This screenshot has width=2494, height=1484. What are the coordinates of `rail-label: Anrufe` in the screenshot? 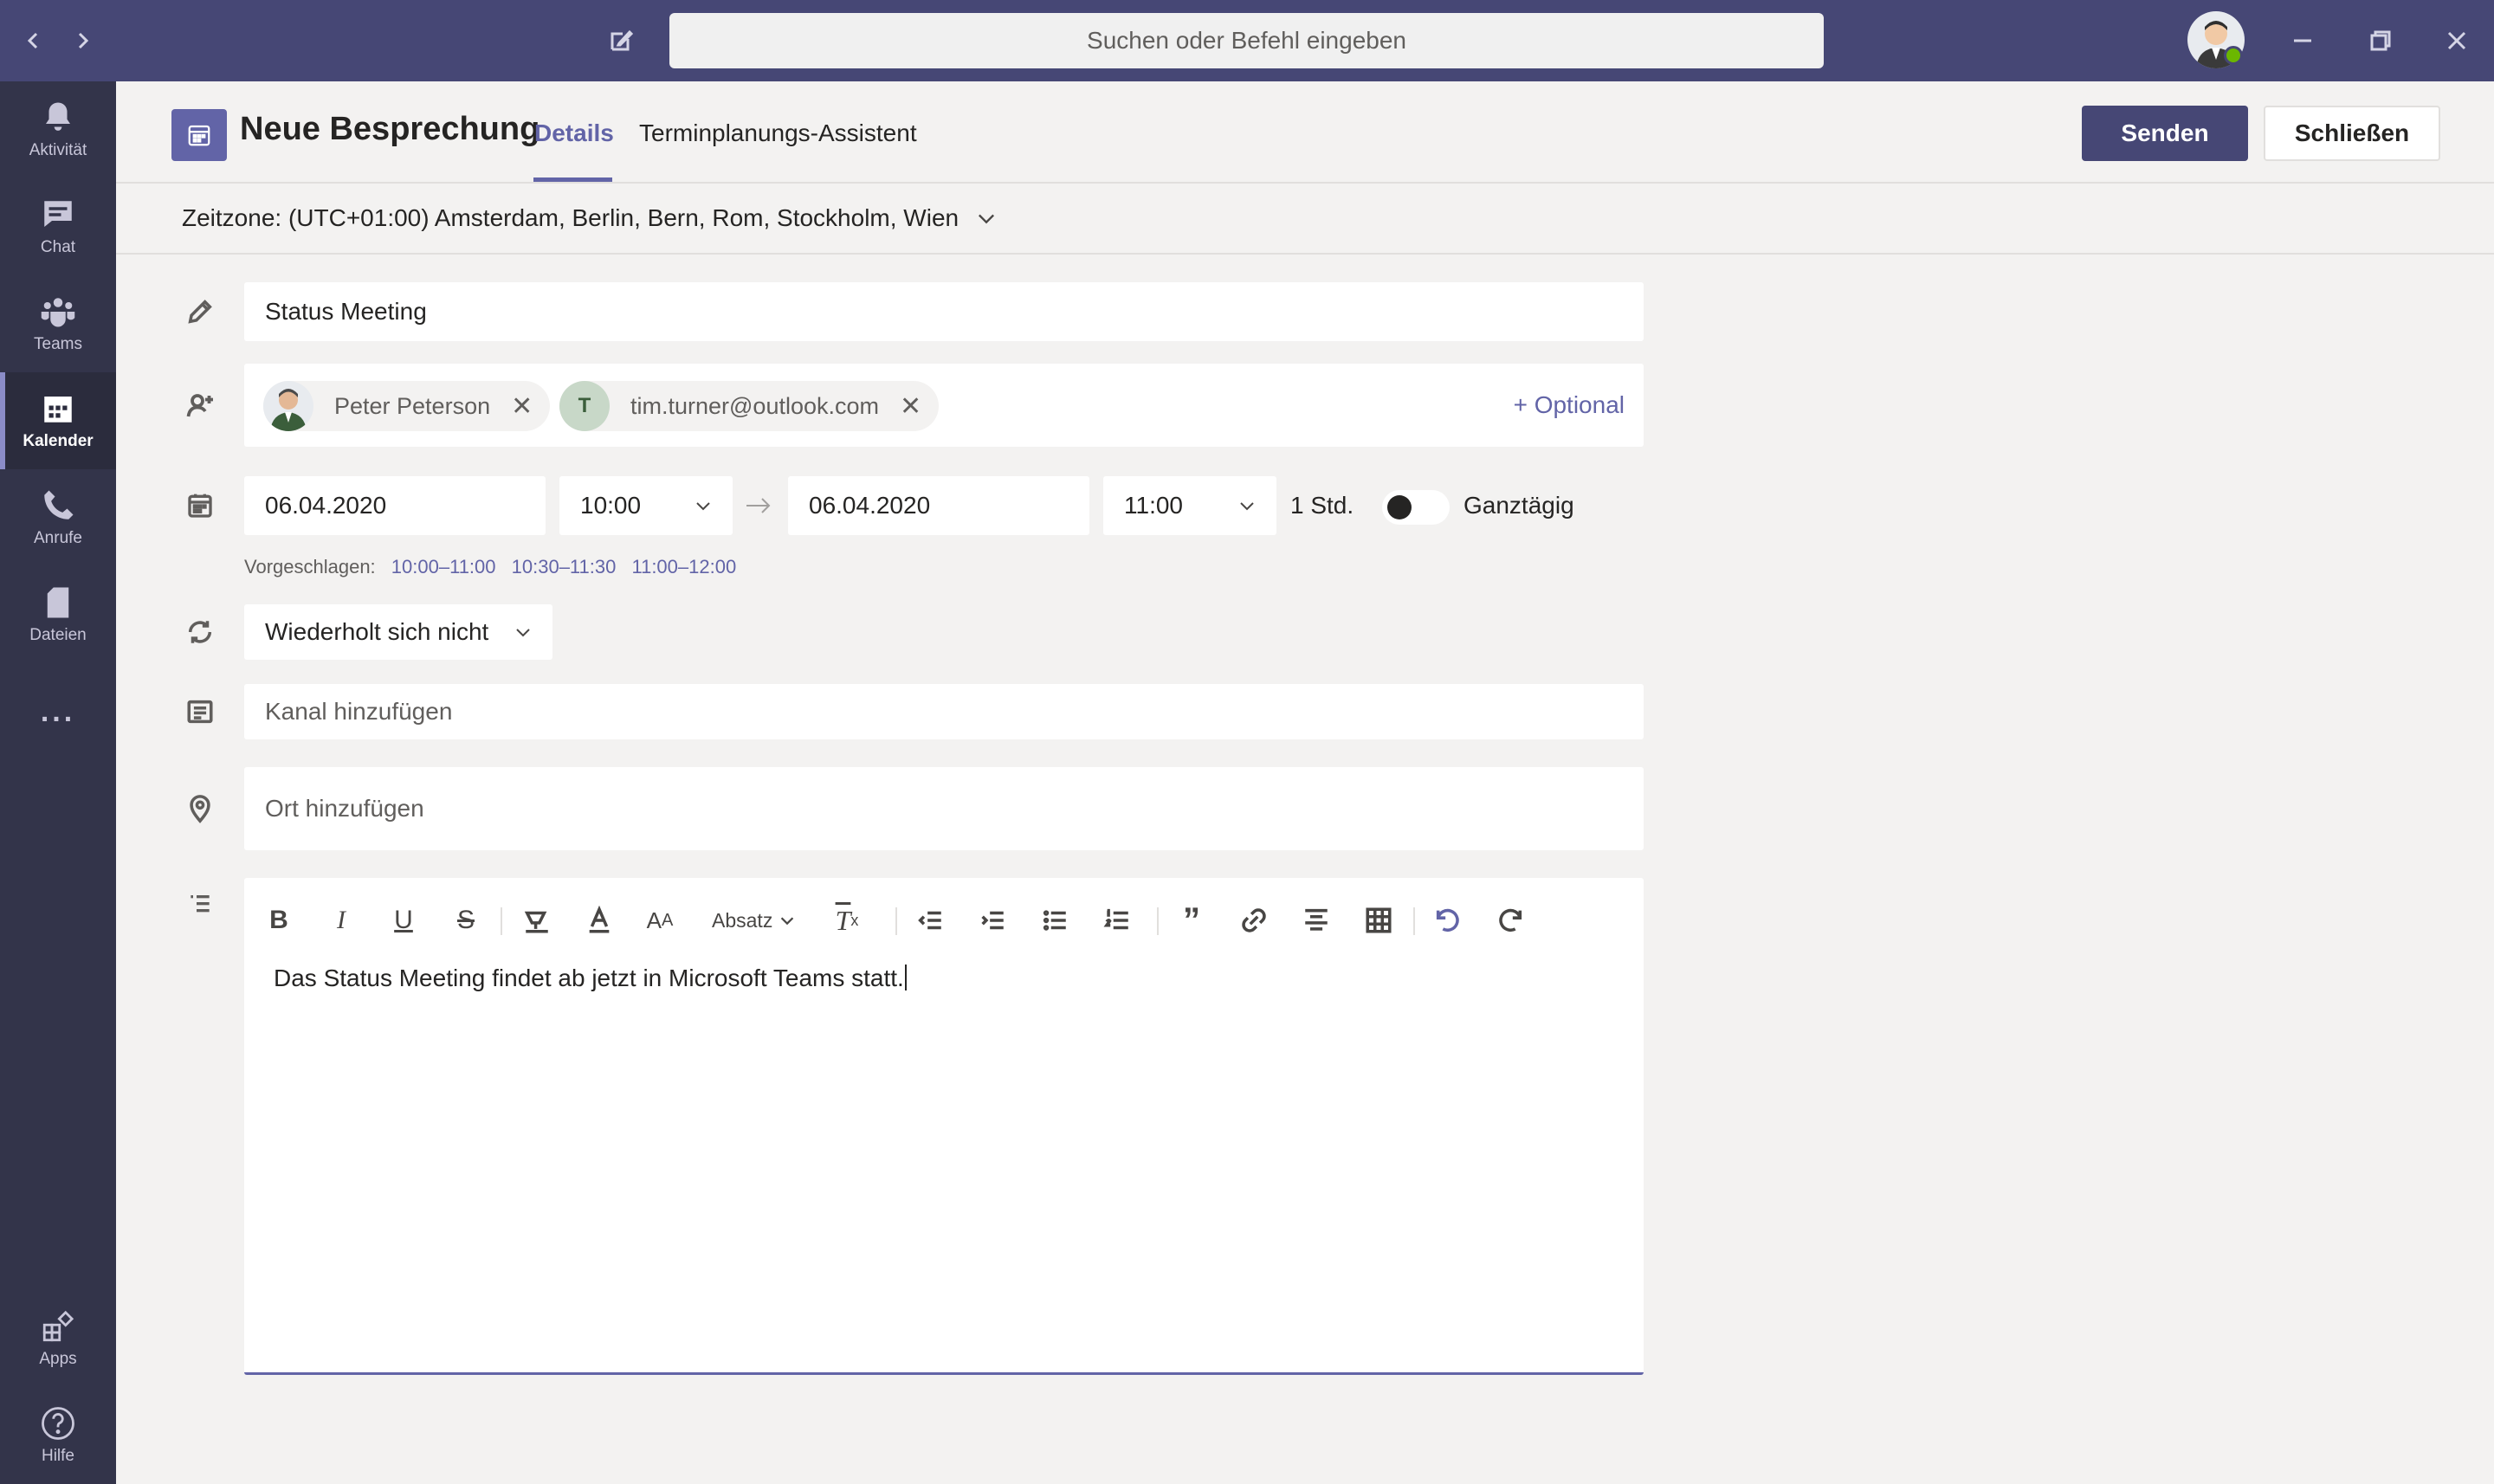 It's located at (58, 538).